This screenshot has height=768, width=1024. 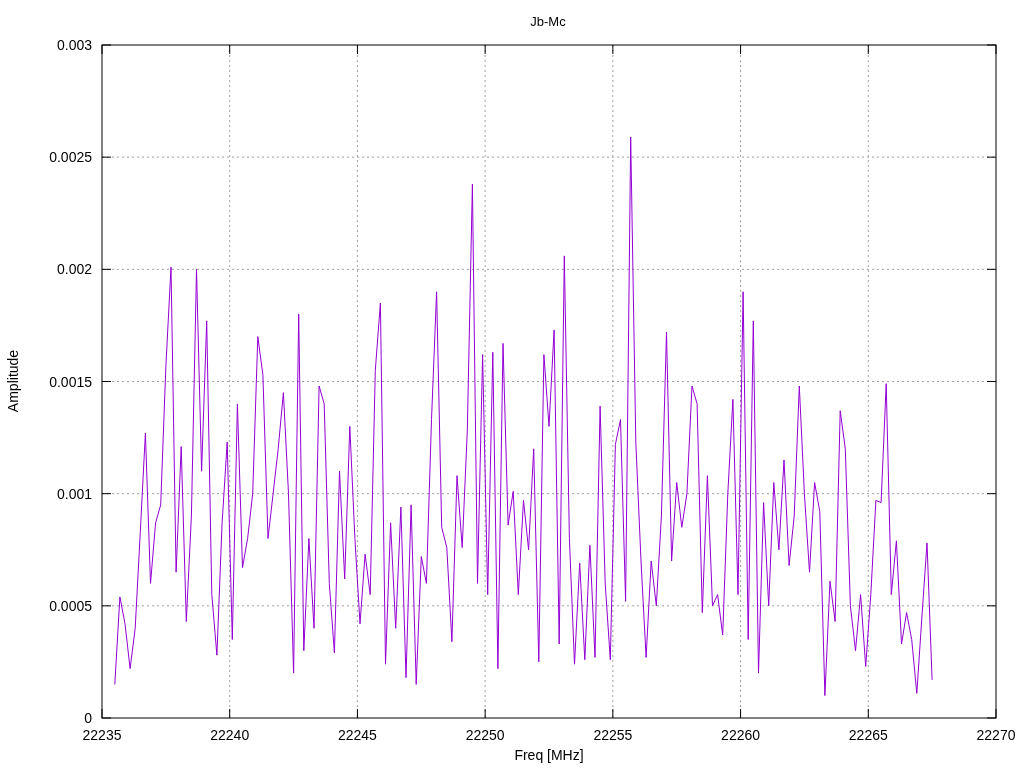 I want to click on y-tick-label: 0.001, so click(x=74, y=493).